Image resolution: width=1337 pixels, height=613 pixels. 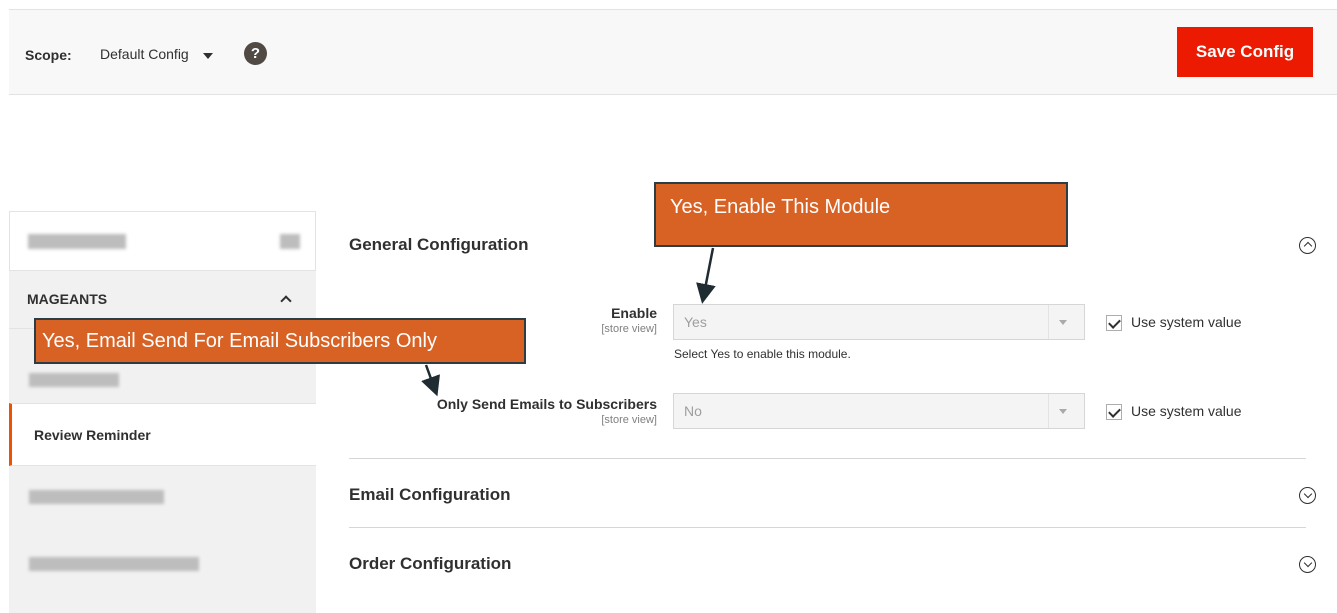 What do you see at coordinates (706, 275) in the screenshot?
I see `enable-arrow` at bounding box center [706, 275].